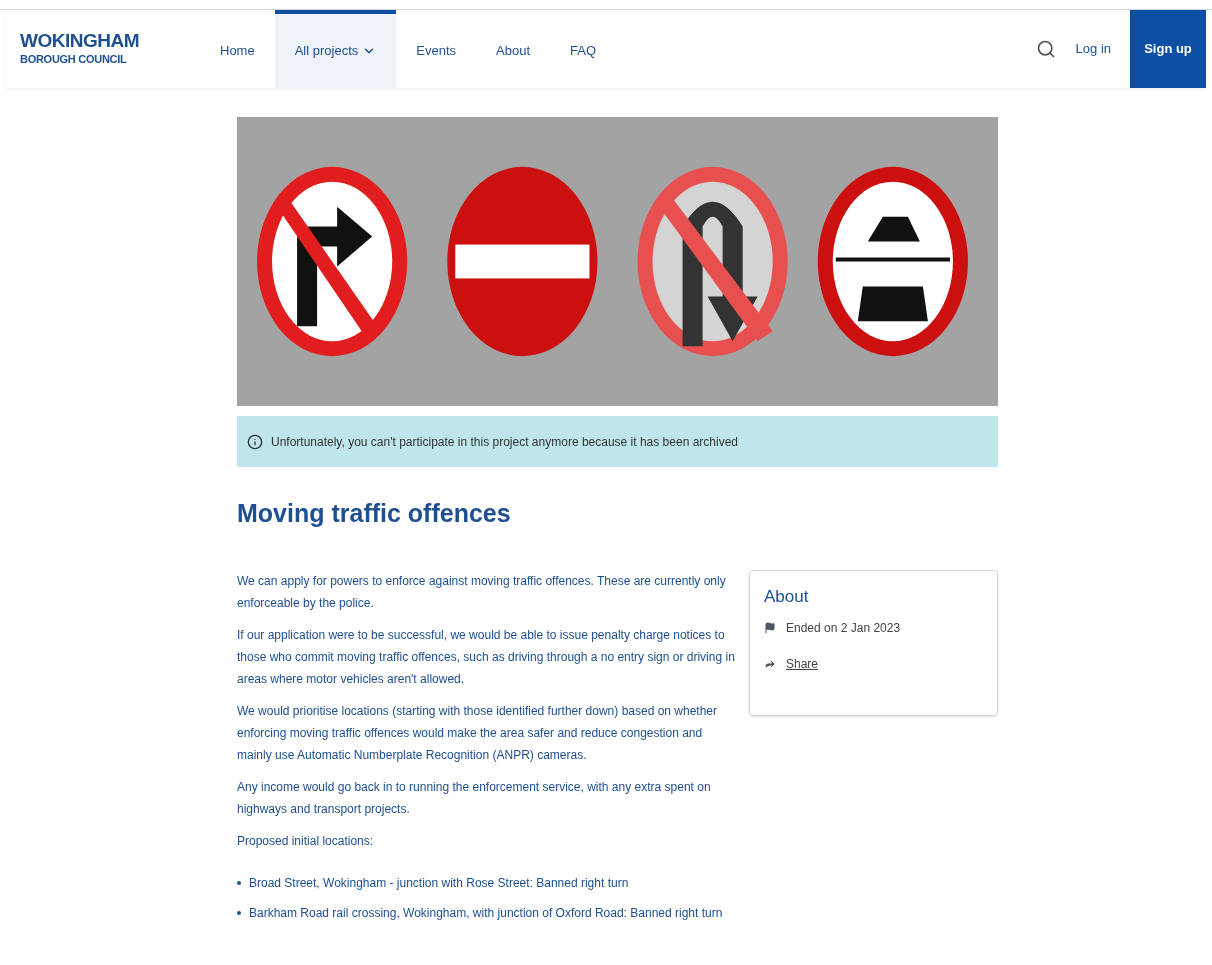  I want to click on notice-text: Unfortunately, you can't participate in this project anymore because it has been archived, so click(504, 442).